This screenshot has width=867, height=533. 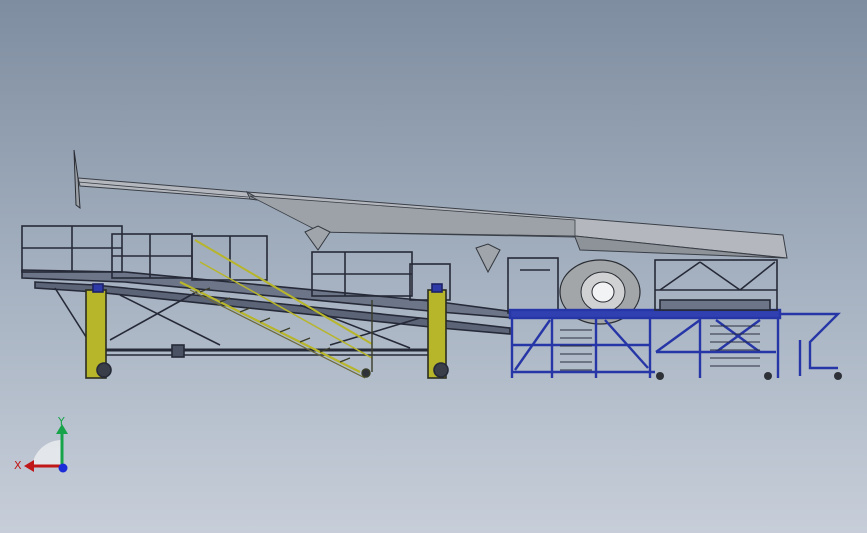 I want to click on x-axis-label: X, so click(x=18, y=465).